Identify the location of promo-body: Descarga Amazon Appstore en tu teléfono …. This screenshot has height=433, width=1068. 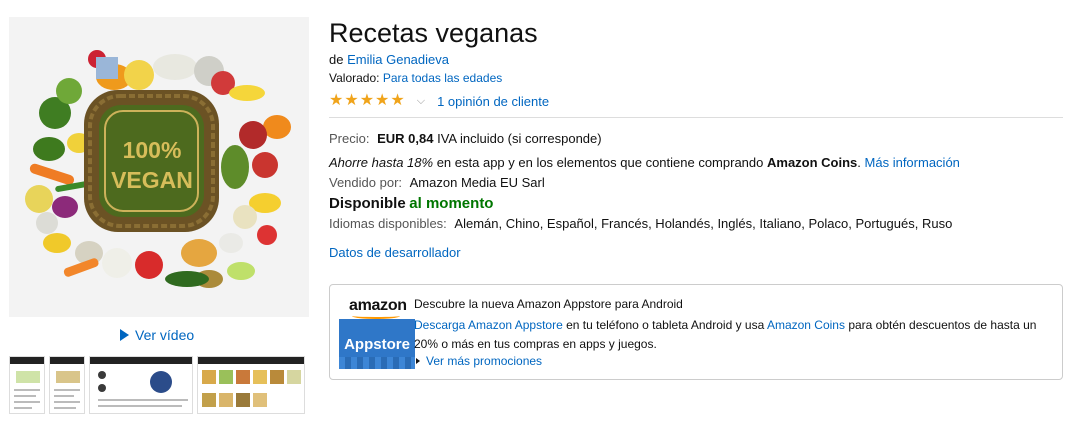
(734, 335).